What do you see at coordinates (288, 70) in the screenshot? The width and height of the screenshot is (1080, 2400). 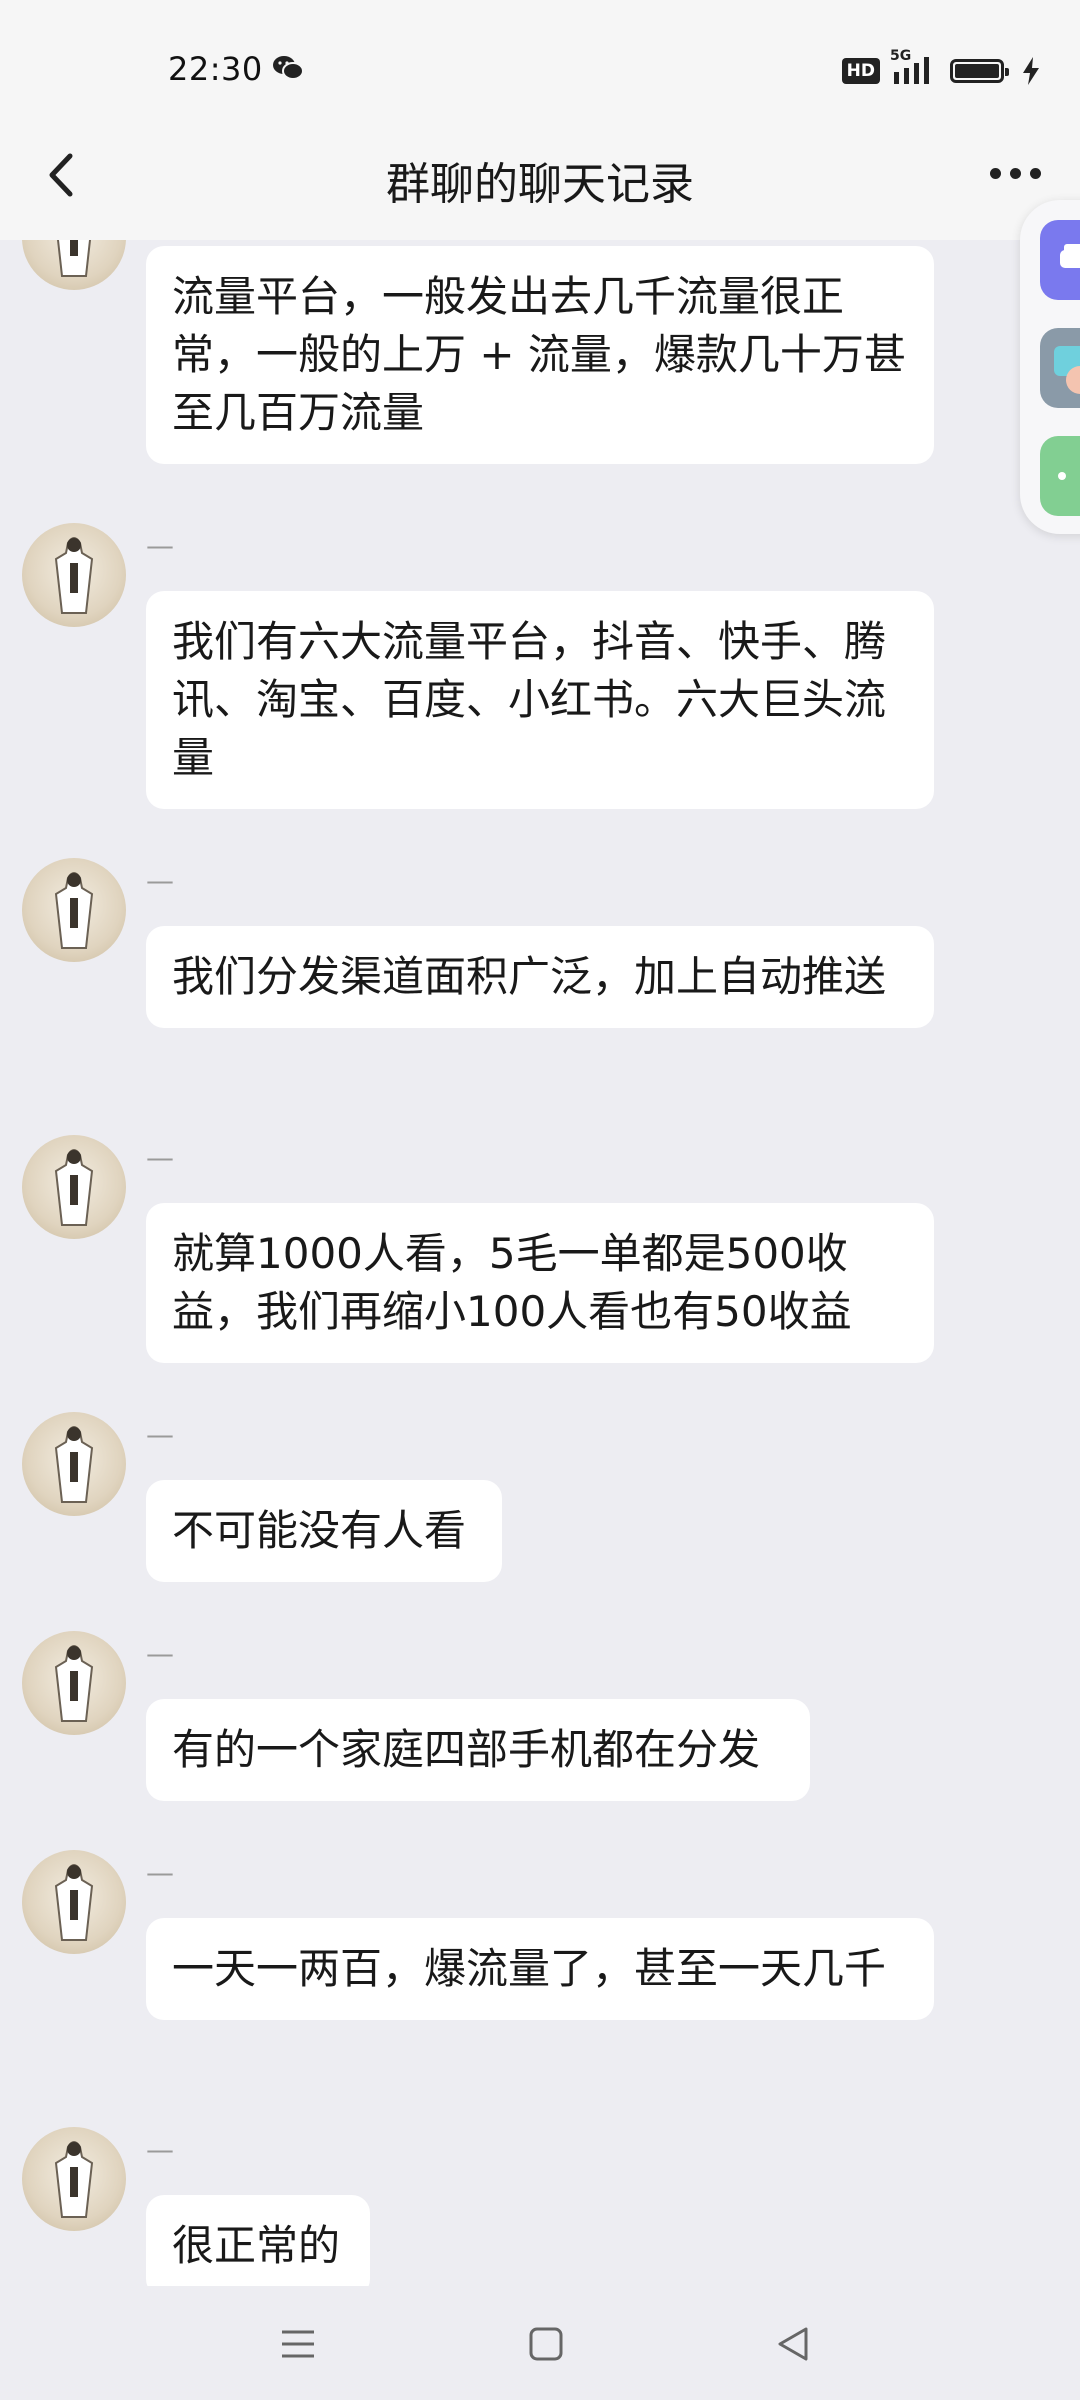 I see `wechat-icon` at bounding box center [288, 70].